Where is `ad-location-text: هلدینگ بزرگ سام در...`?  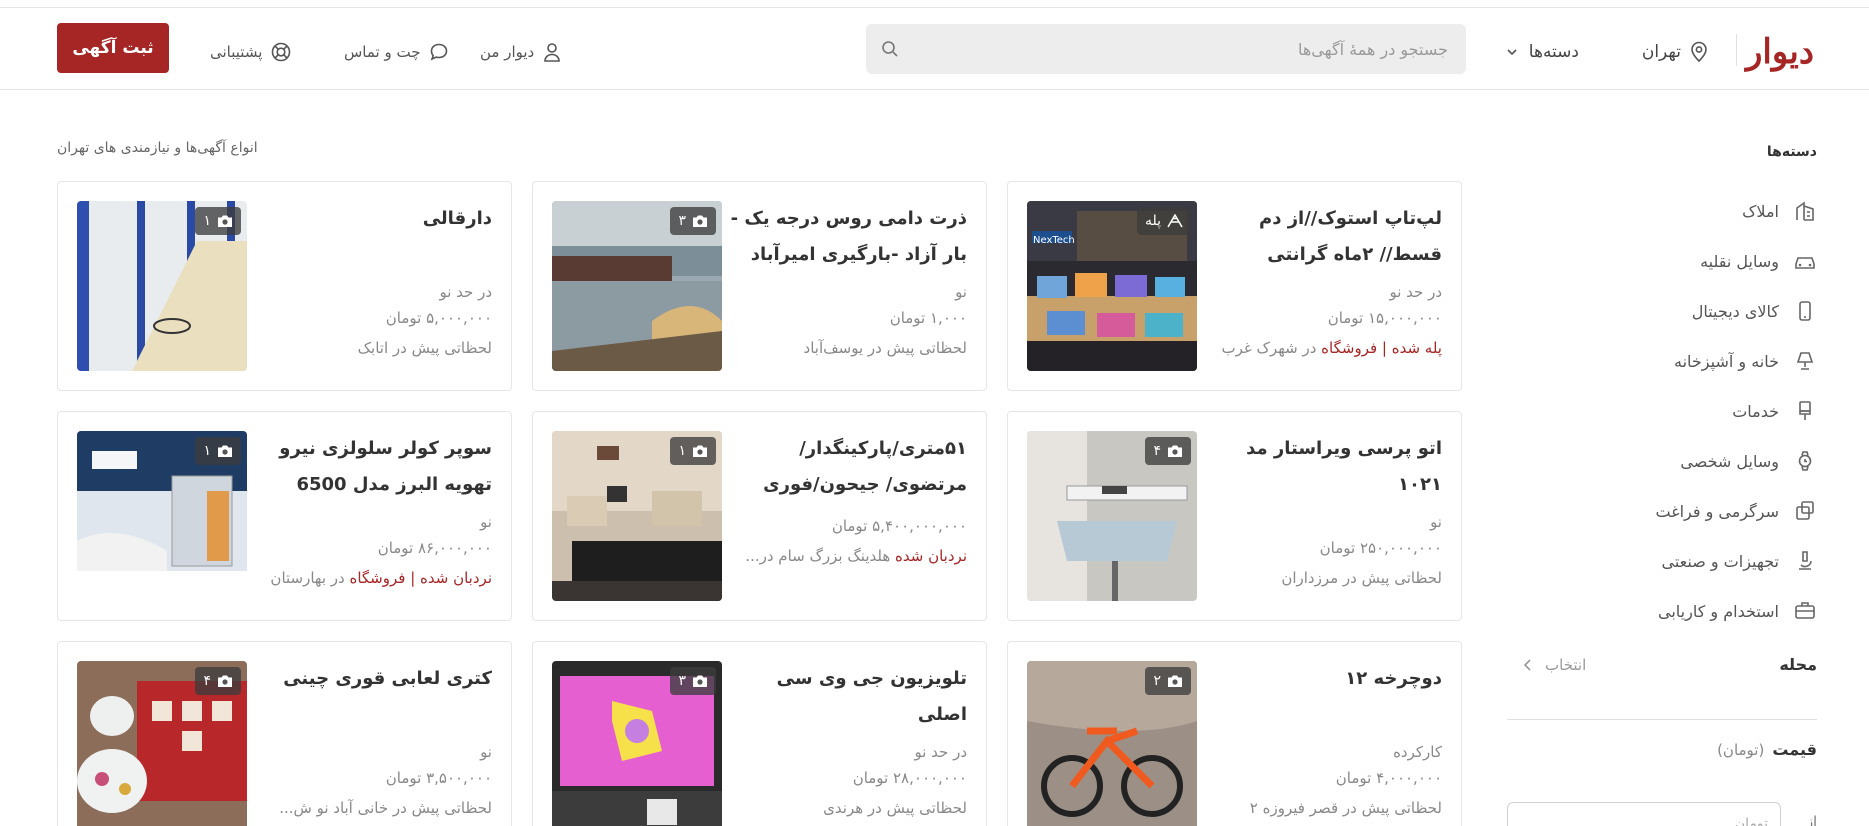 ad-location-text: هلدینگ بزرگ سام در... is located at coordinates (820, 556).